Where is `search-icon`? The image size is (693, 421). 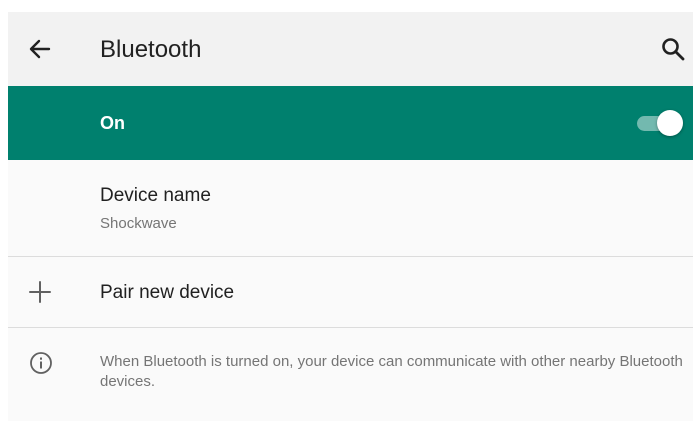 search-icon is located at coordinates (673, 49).